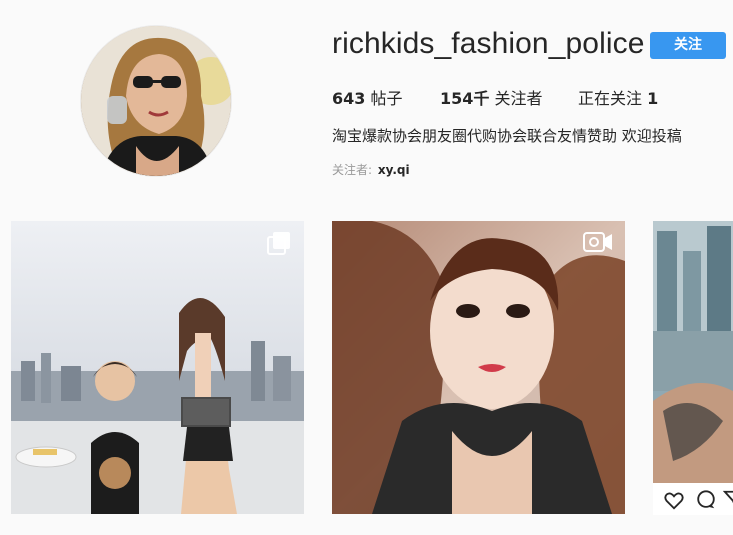 This screenshot has width=733, height=535. I want to click on following-label: 正在关注, so click(610, 98).